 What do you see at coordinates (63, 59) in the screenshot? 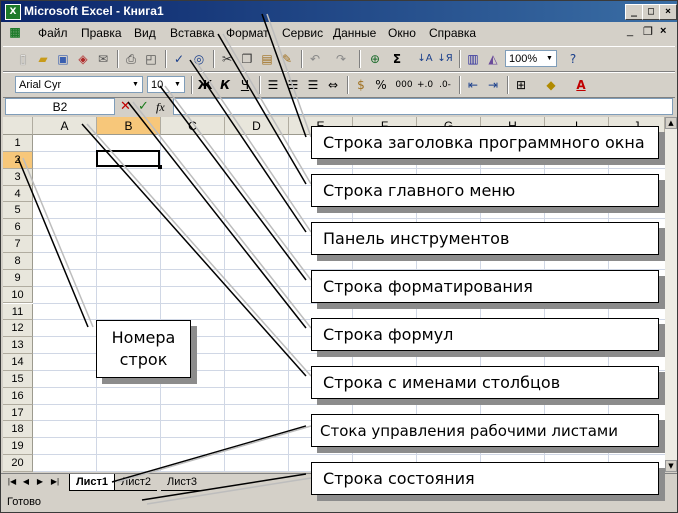
I see `save-icon: ▣` at bounding box center [63, 59].